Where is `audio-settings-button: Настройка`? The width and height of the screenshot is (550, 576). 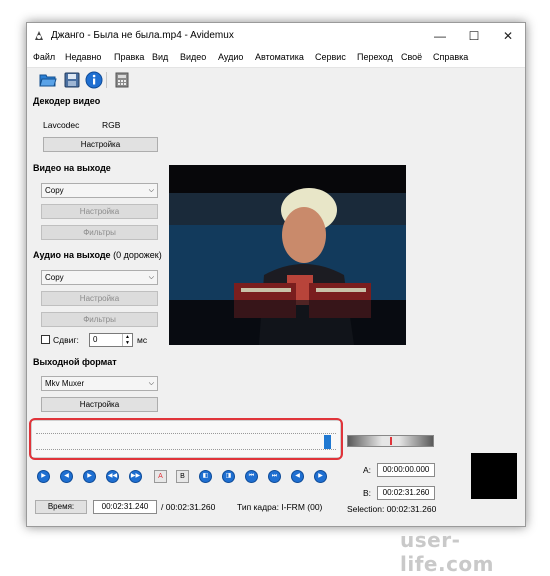
audio-settings-button: Настройка is located at coordinates (99, 298).